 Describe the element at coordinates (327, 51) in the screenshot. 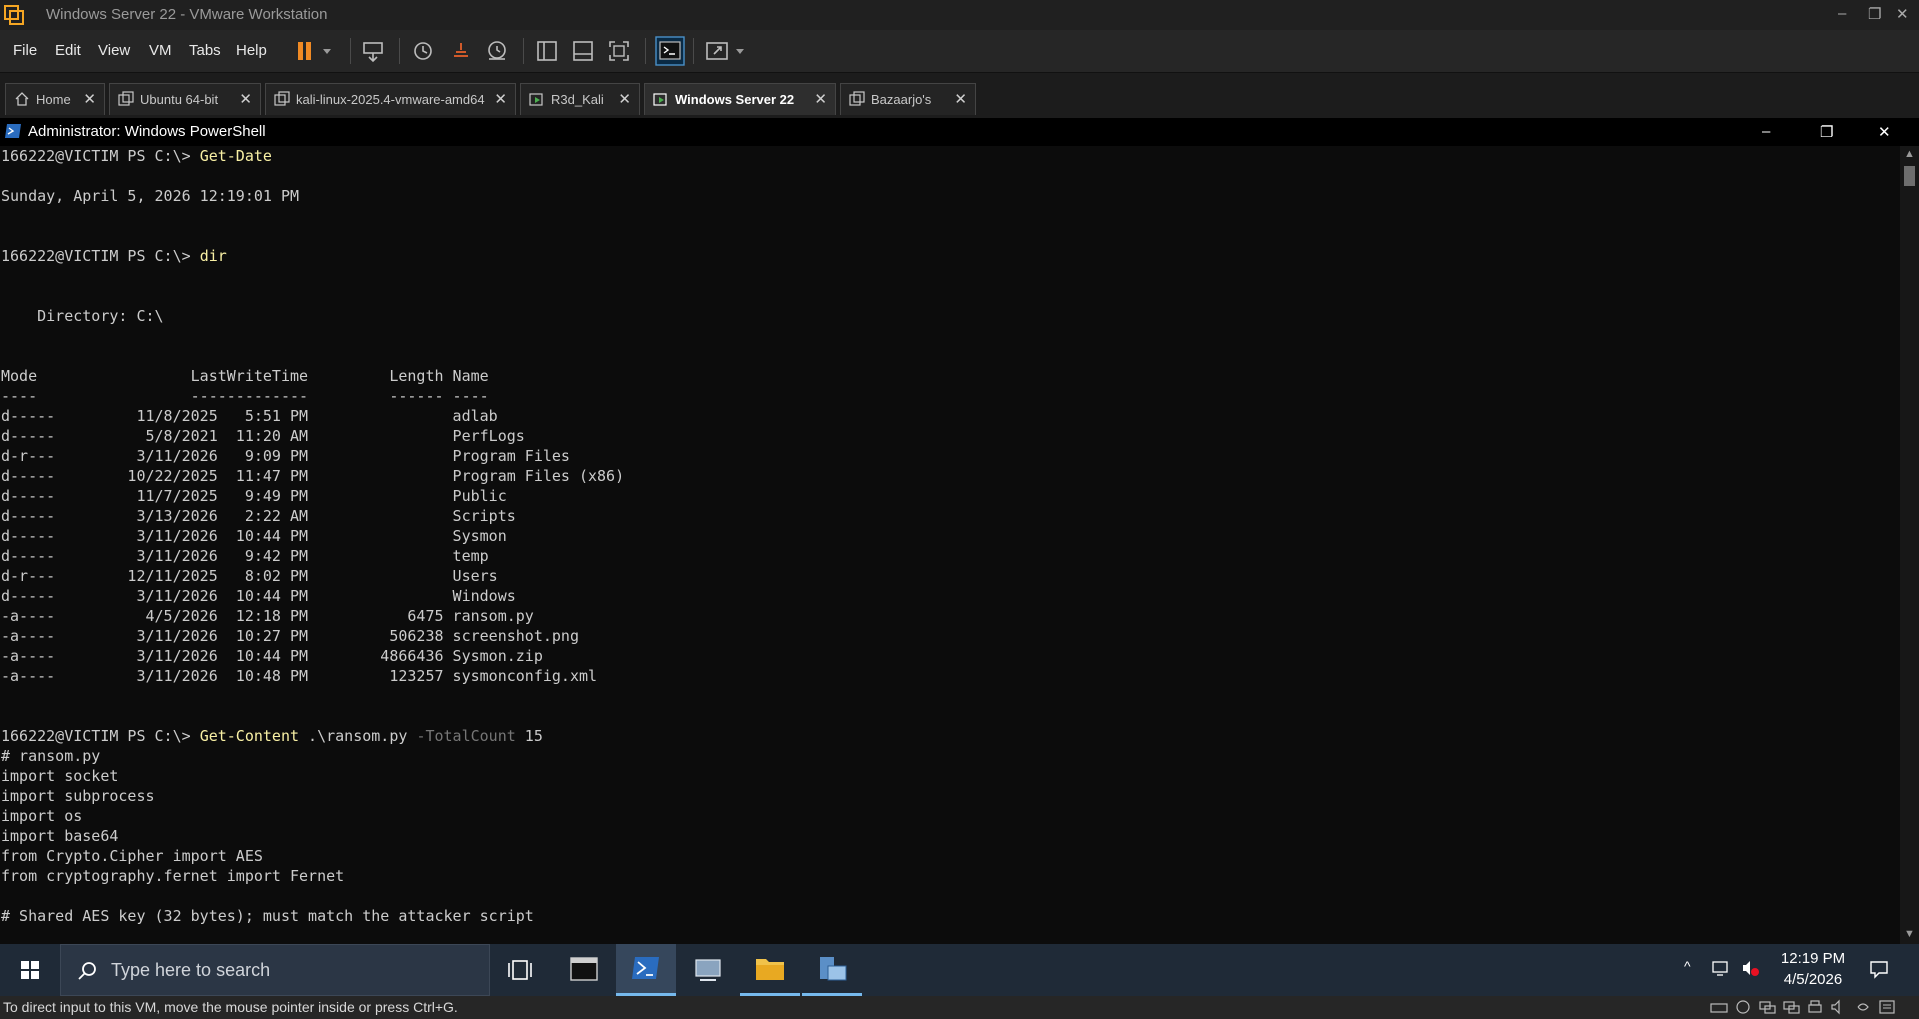

I see `pause-dropdown-icon` at that location.